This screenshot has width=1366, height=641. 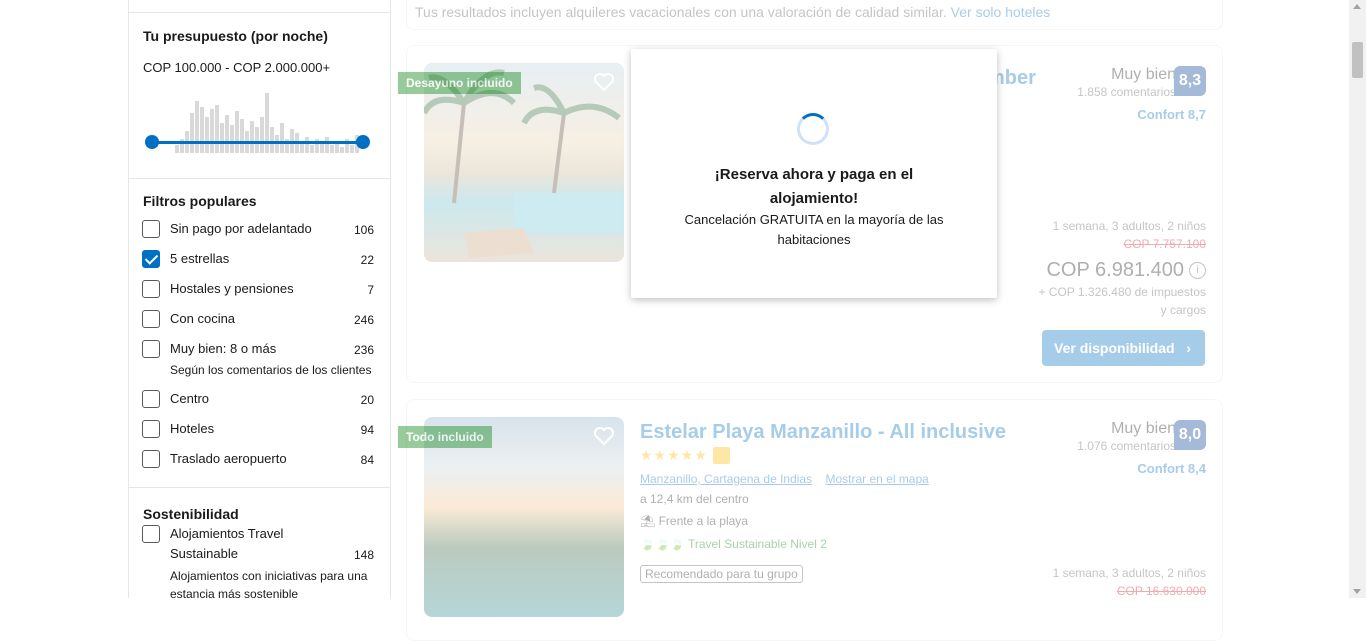 I want to click on scrollbar-thumb, so click(x=1357, y=60).